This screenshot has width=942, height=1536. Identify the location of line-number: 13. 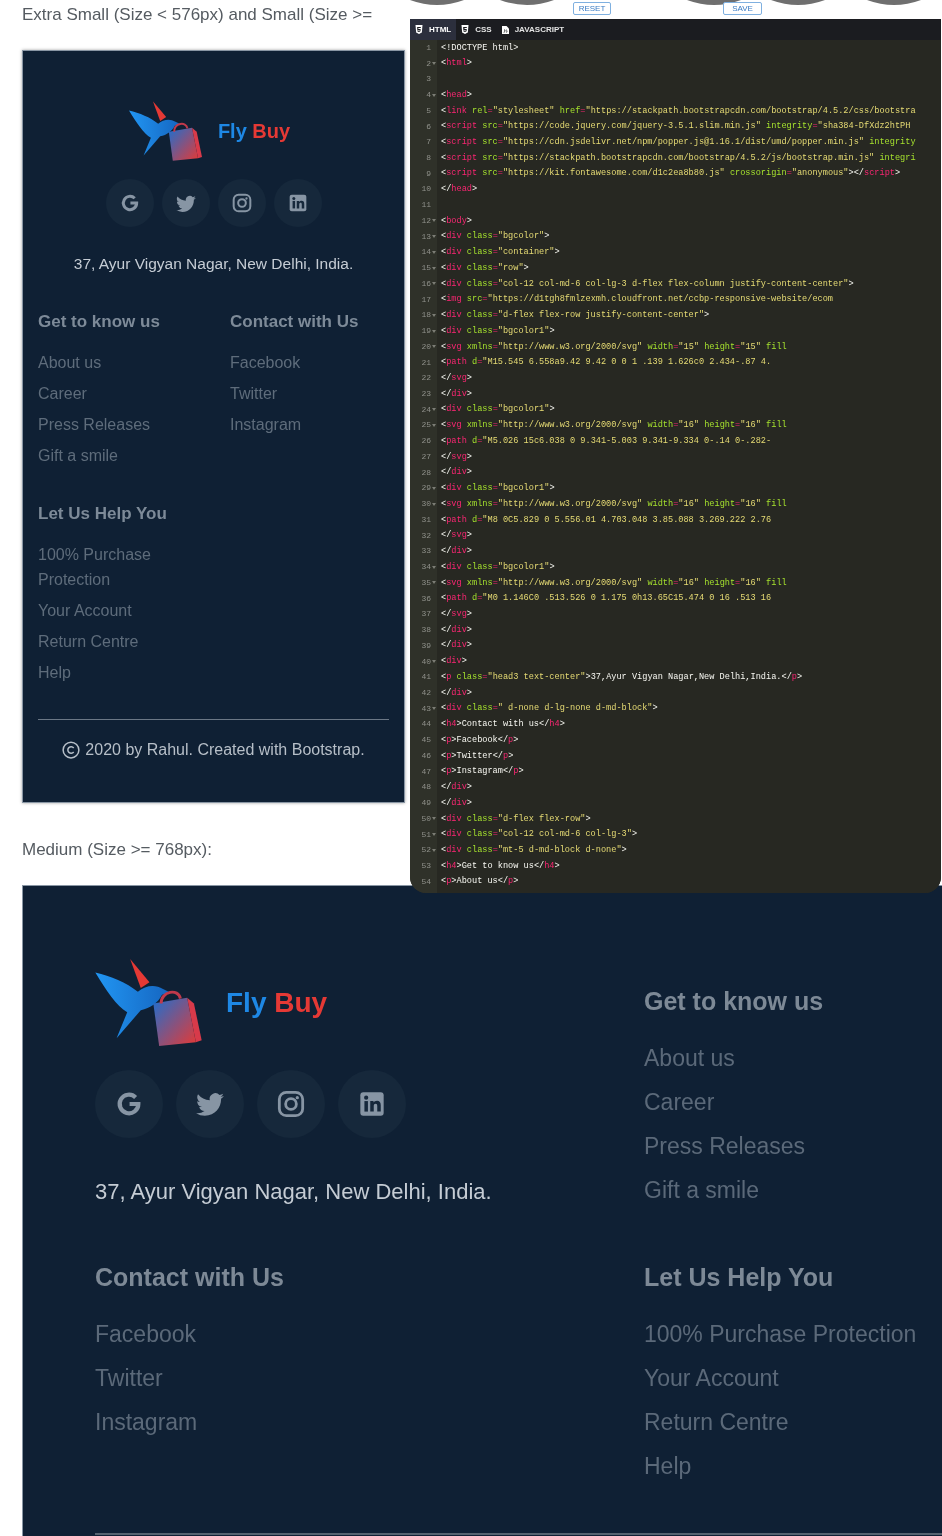
(426, 236).